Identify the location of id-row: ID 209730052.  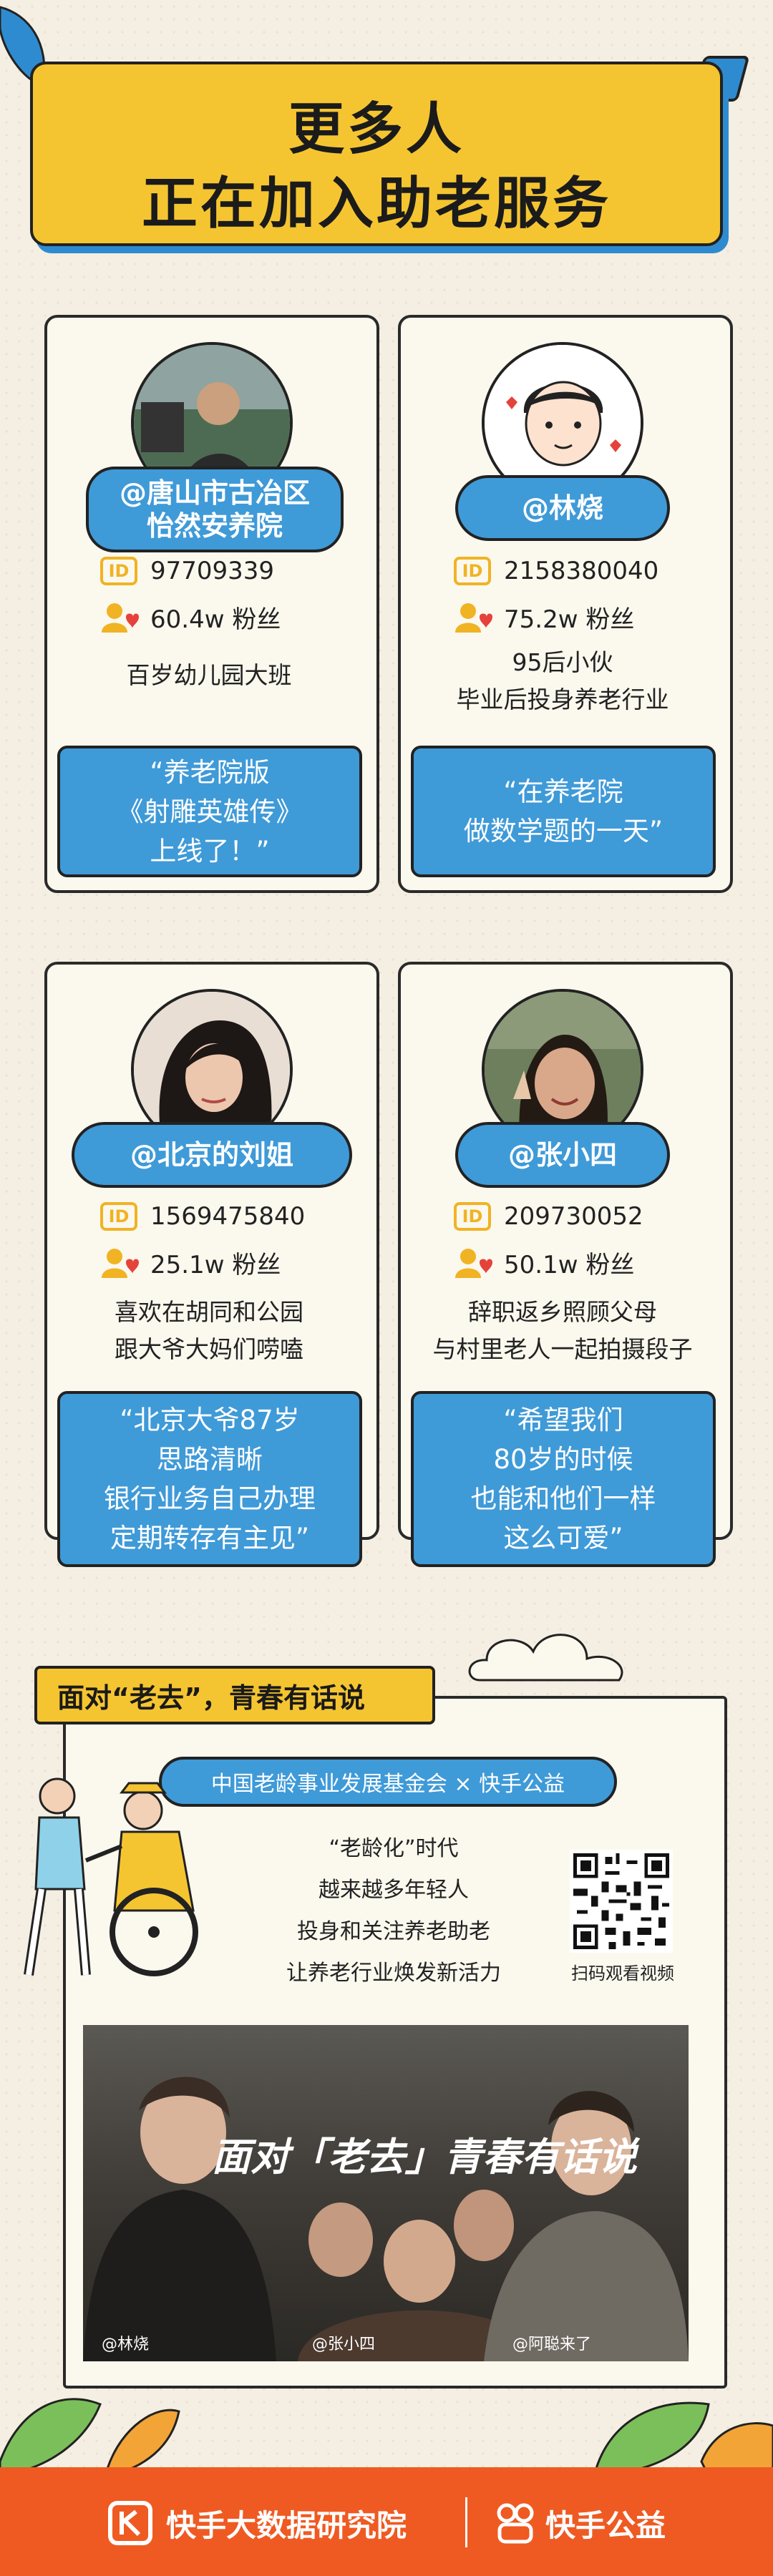
(548, 1216).